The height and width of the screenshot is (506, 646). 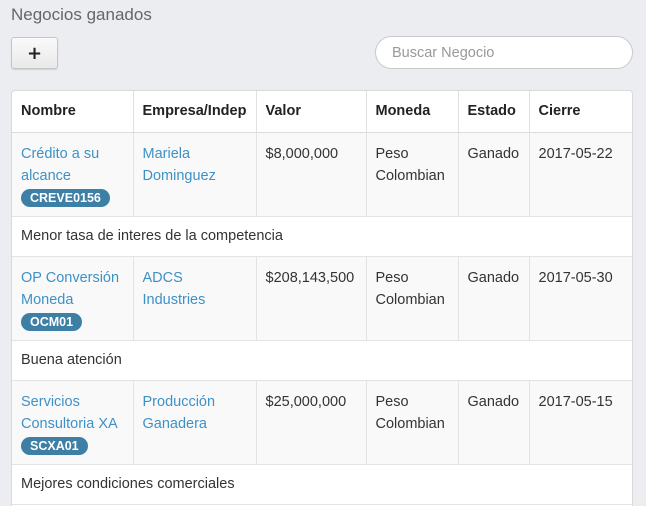 I want to click on company-cell: Mariela Dominguez, so click(x=195, y=174).